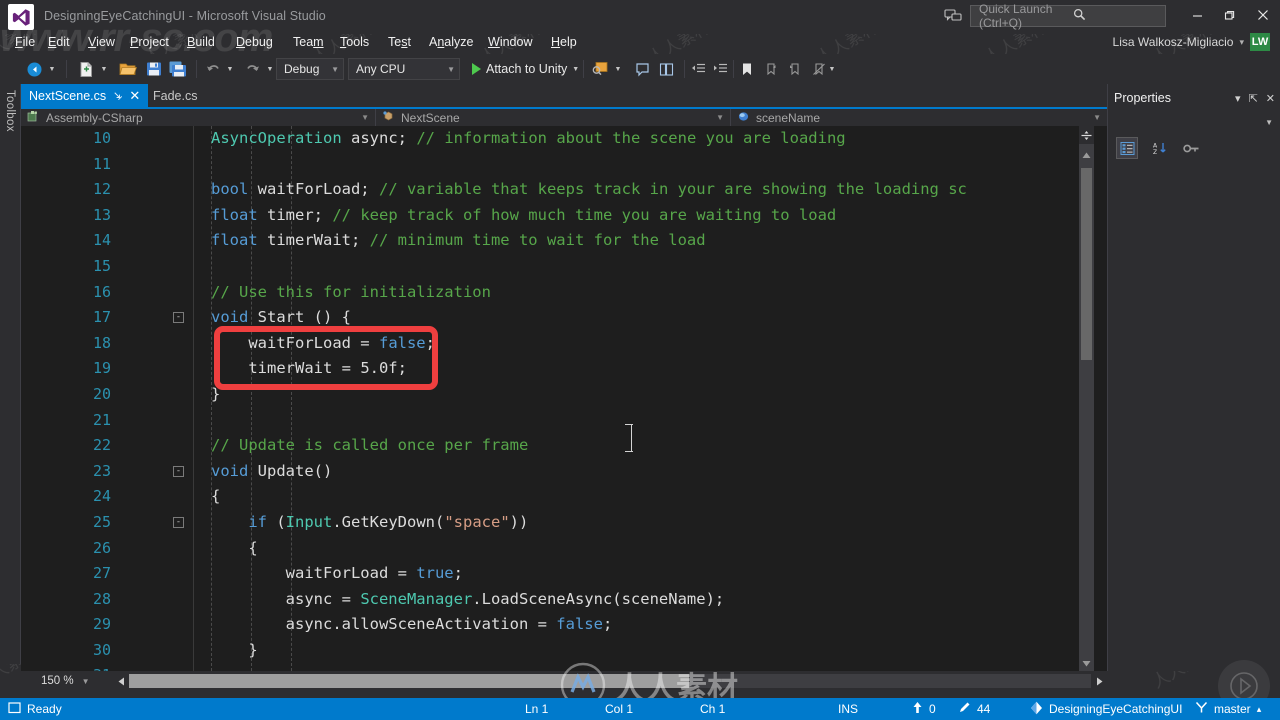 This screenshot has height=720, width=1280. I want to click on avatar: LW, so click(1260, 42).